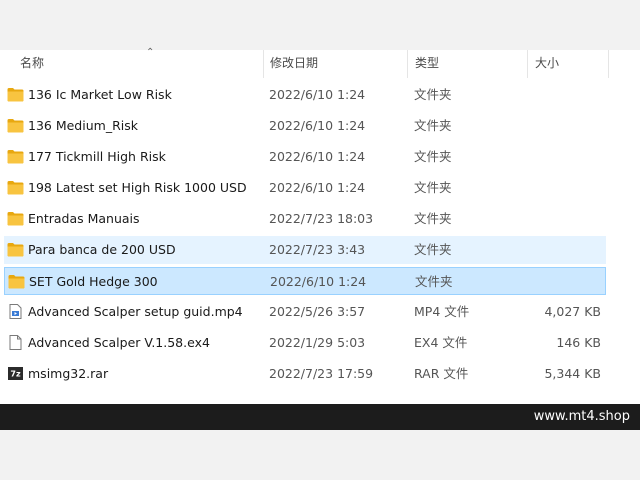  What do you see at coordinates (317, 249) in the screenshot?
I see `file-date: 2022/7/23 3:43` at bounding box center [317, 249].